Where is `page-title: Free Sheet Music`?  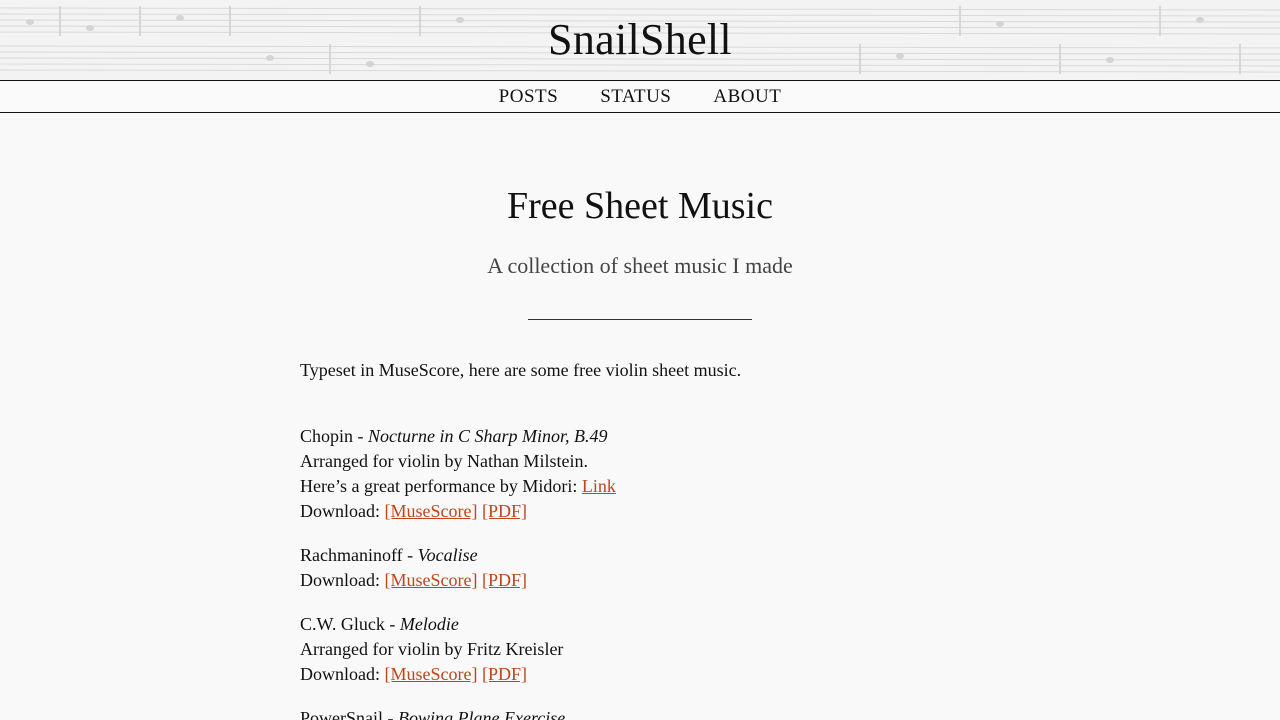 page-title: Free Sheet Music is located at coordinates (640, 206).